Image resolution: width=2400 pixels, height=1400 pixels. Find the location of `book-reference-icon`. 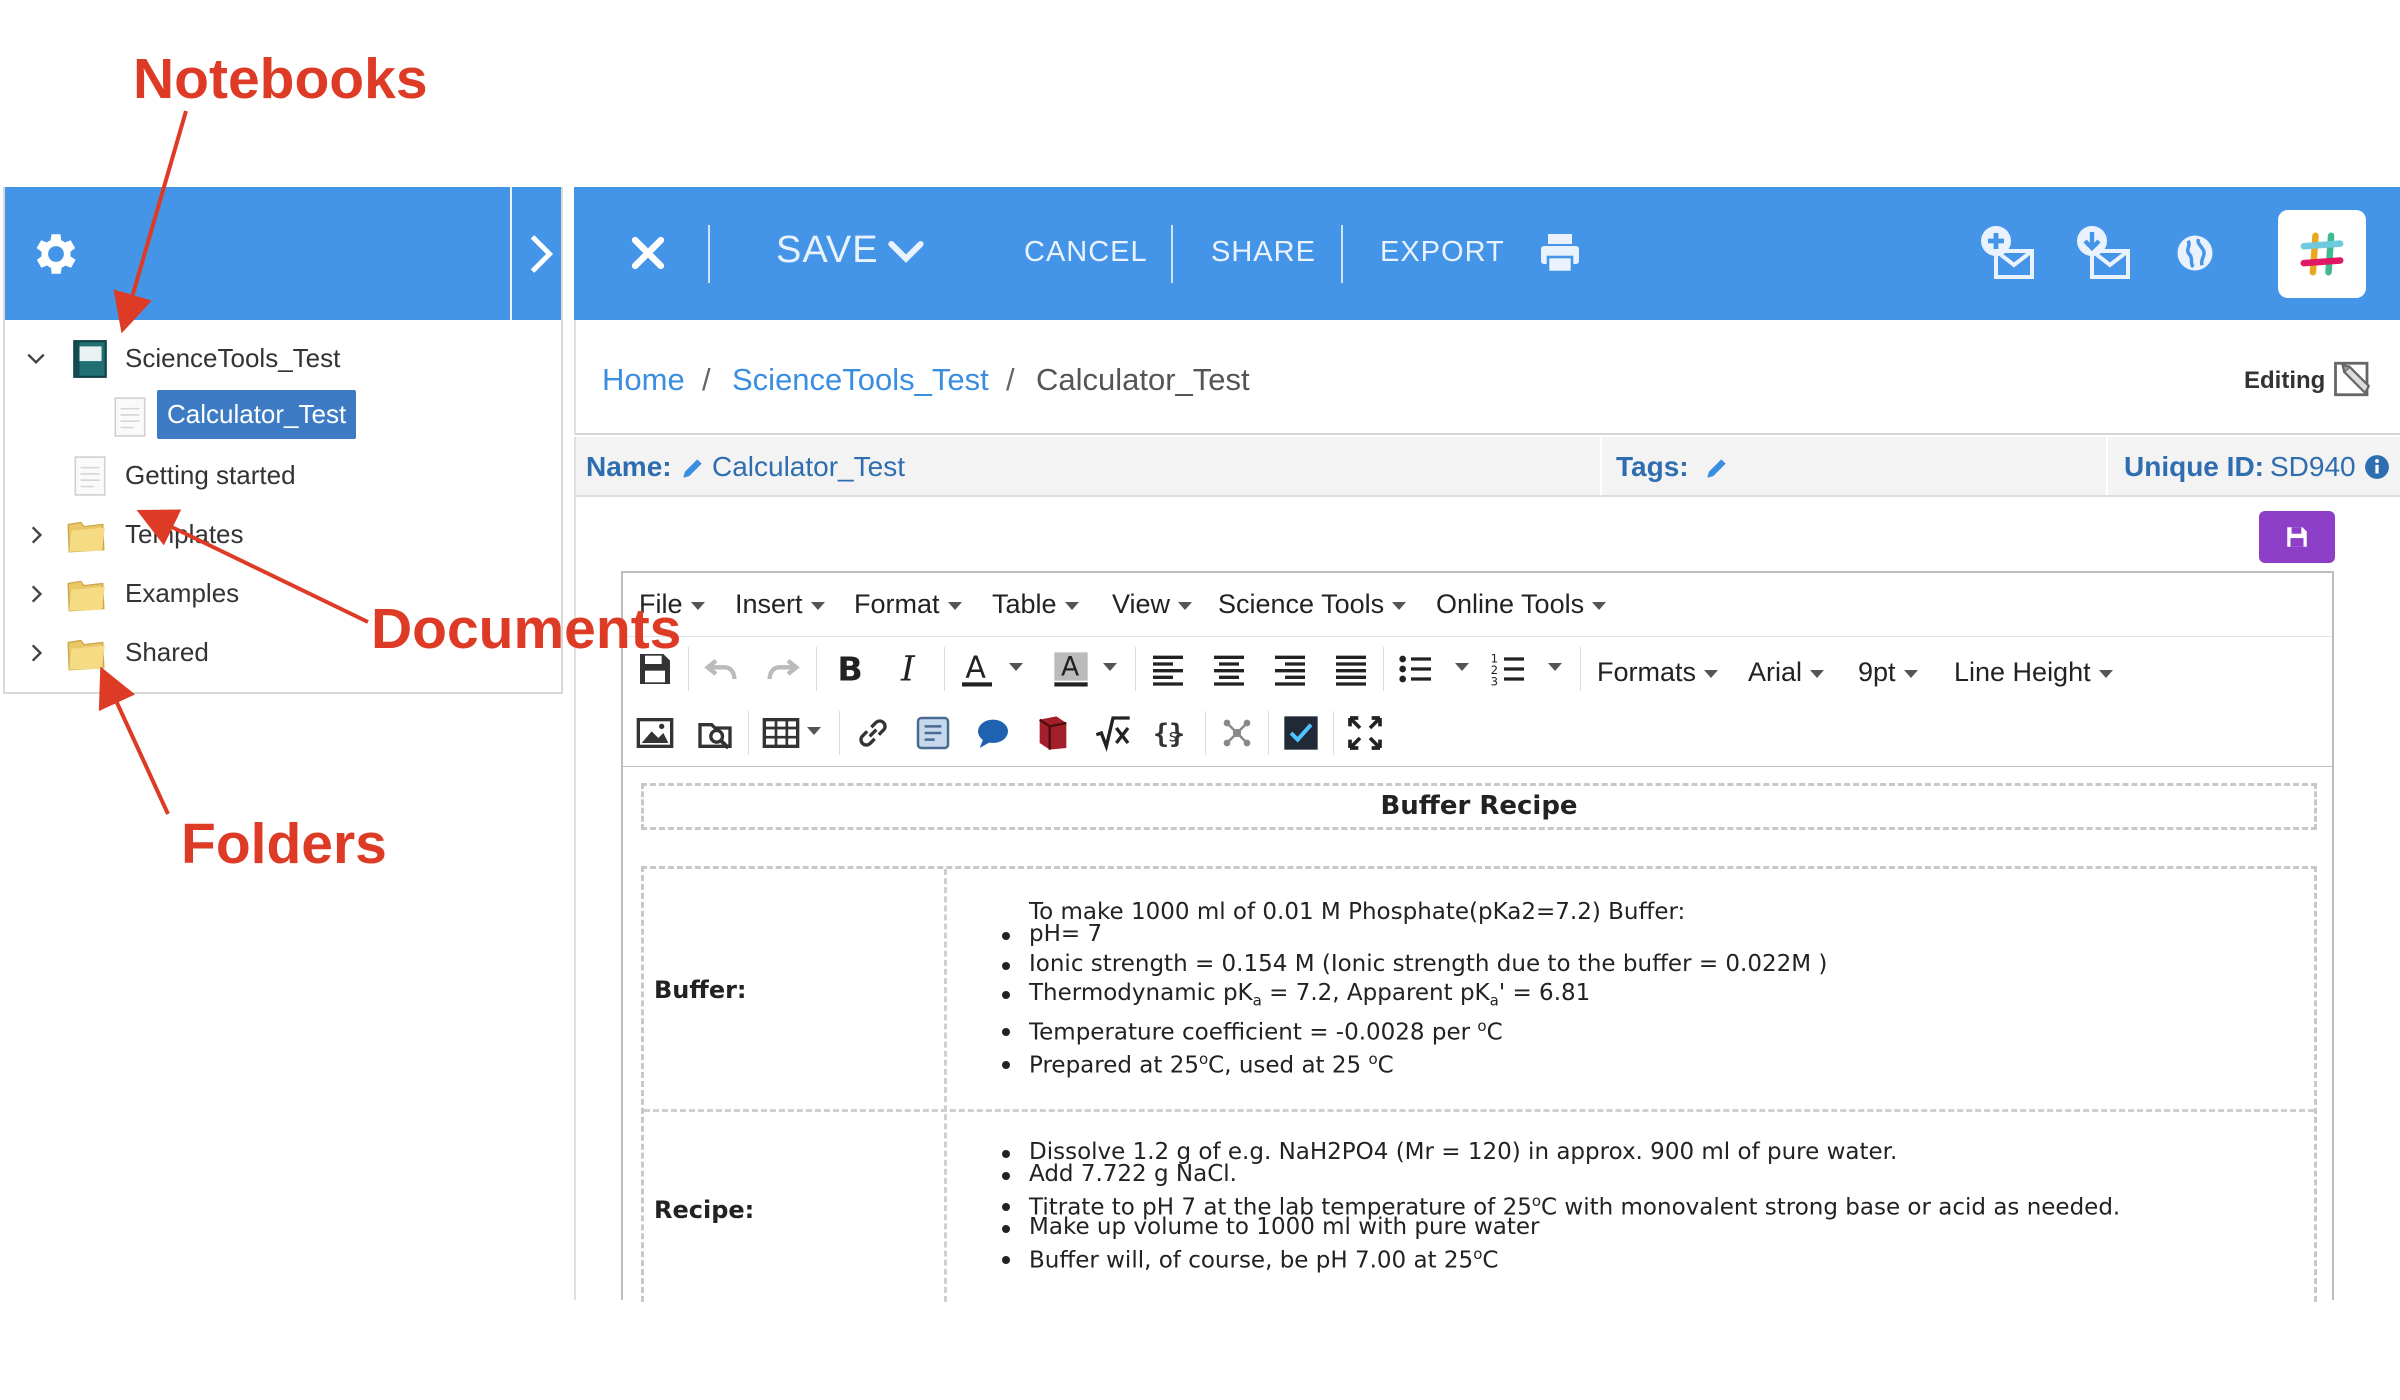

book-reference-icon is located at coordinates (1053, 733).